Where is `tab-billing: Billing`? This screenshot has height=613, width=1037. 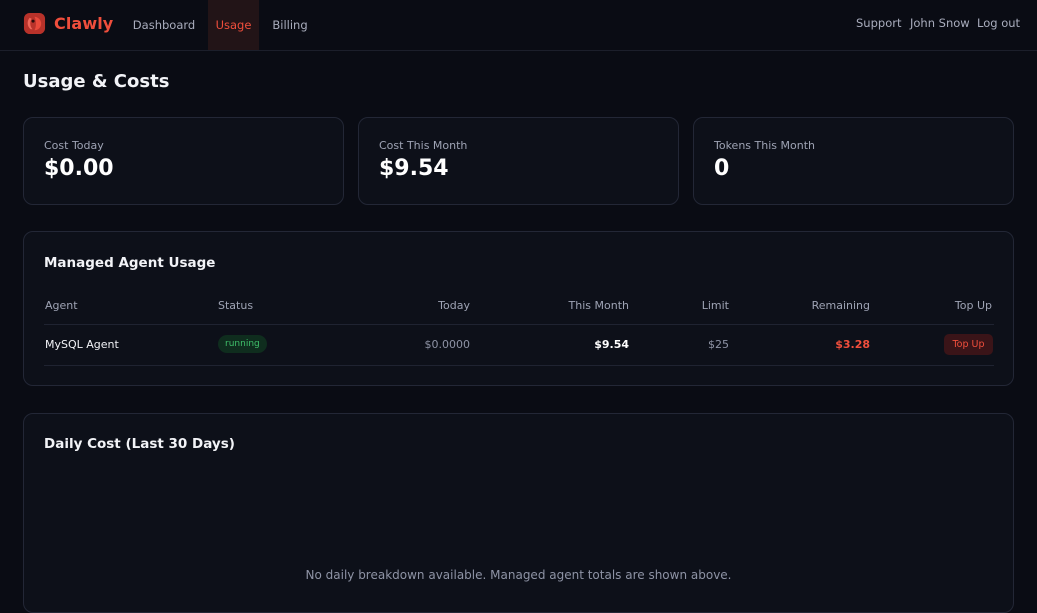 tab-billing: Billing is located at coordinates (290, 25).